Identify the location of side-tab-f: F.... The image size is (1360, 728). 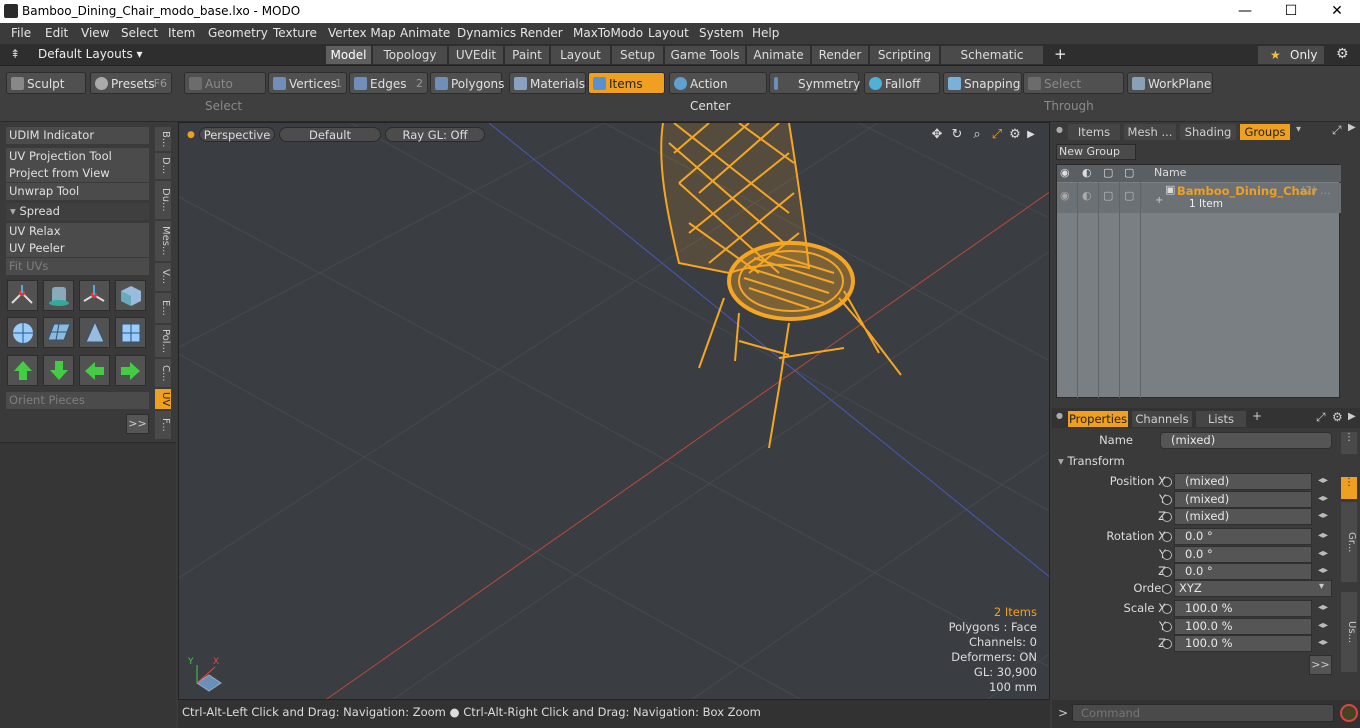
(163, 425).